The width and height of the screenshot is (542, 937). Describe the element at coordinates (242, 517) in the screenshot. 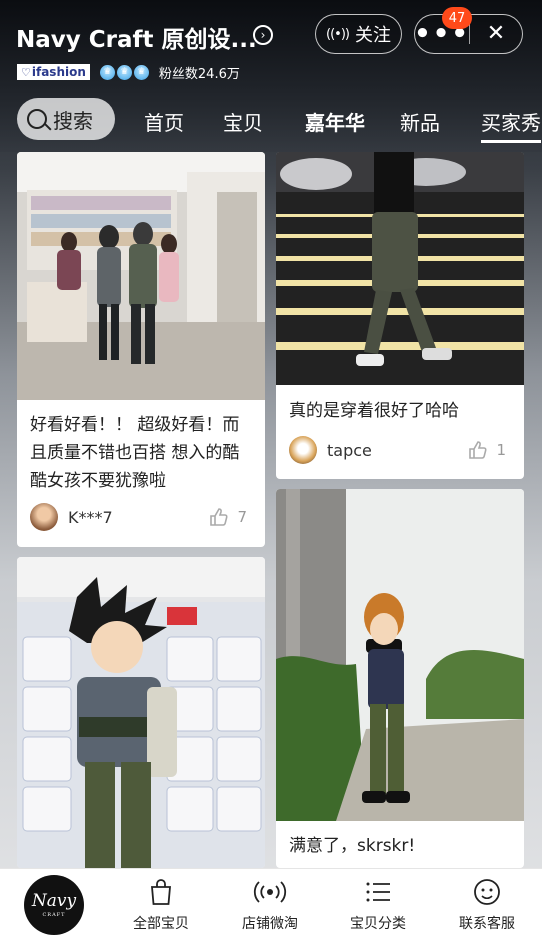

I see `like-count: 7` at that location.